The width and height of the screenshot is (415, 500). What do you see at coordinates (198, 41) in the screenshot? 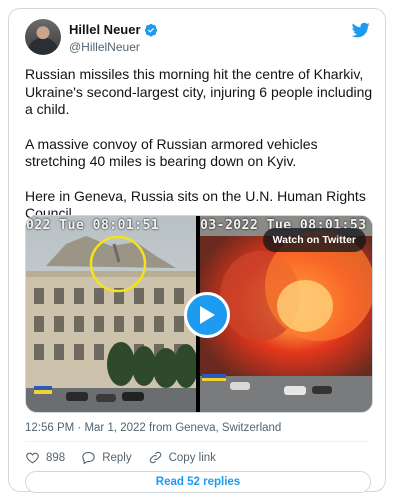
I see `tweet-header: Hillel Neuer @HillelNeuer` at bounding box center [198, 41].